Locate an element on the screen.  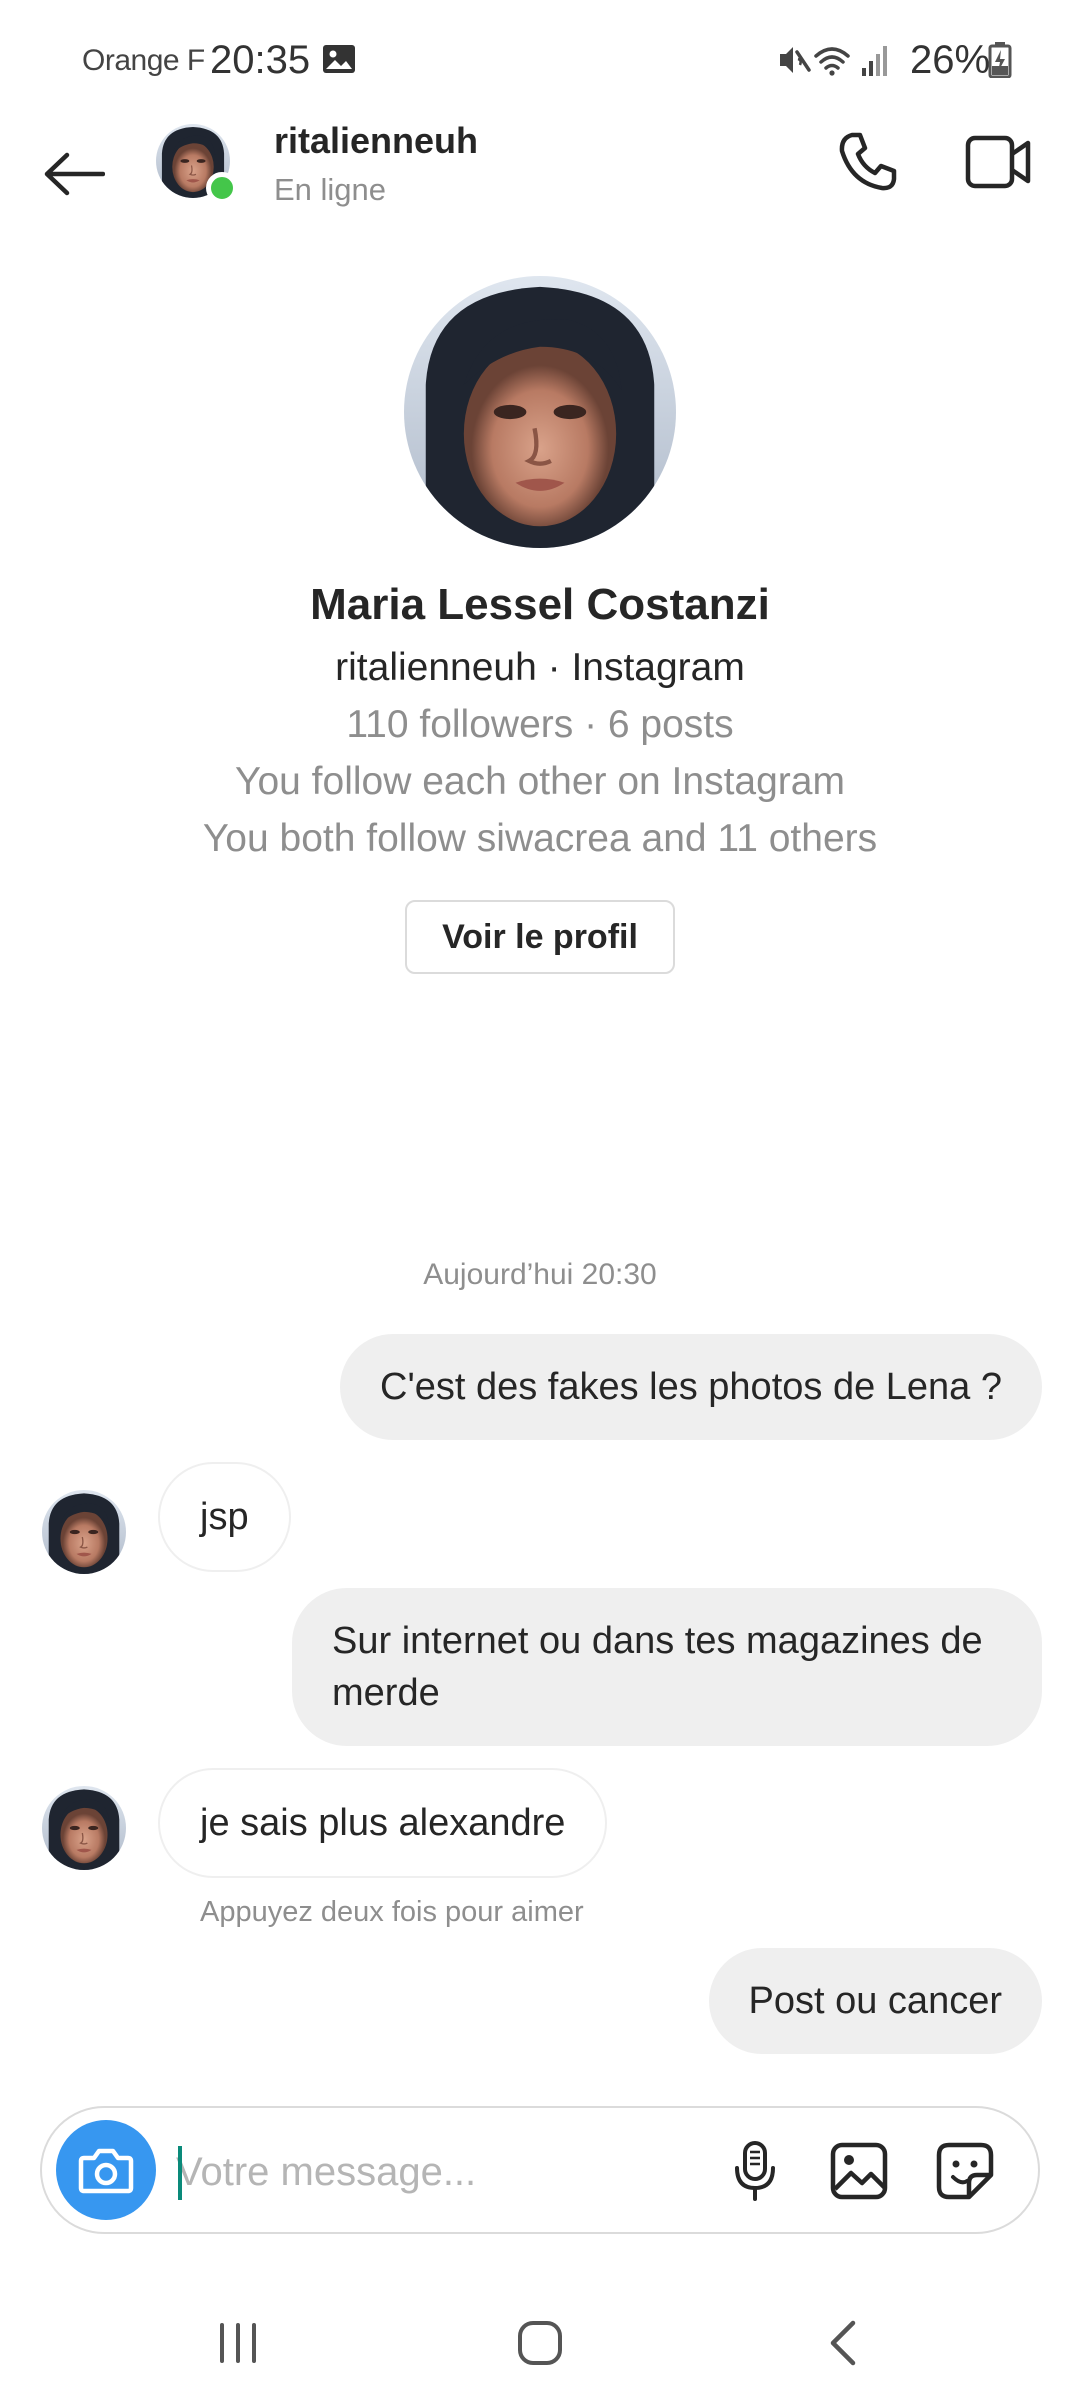
message-composer is located at coordinates (540, 2170).